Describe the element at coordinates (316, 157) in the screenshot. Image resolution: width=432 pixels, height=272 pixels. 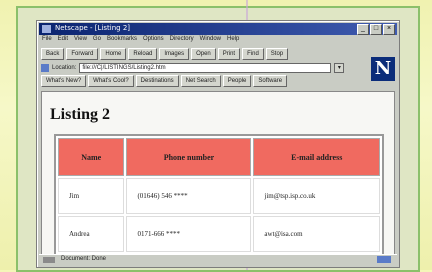
I see `header-email: E-mail address` at that location.